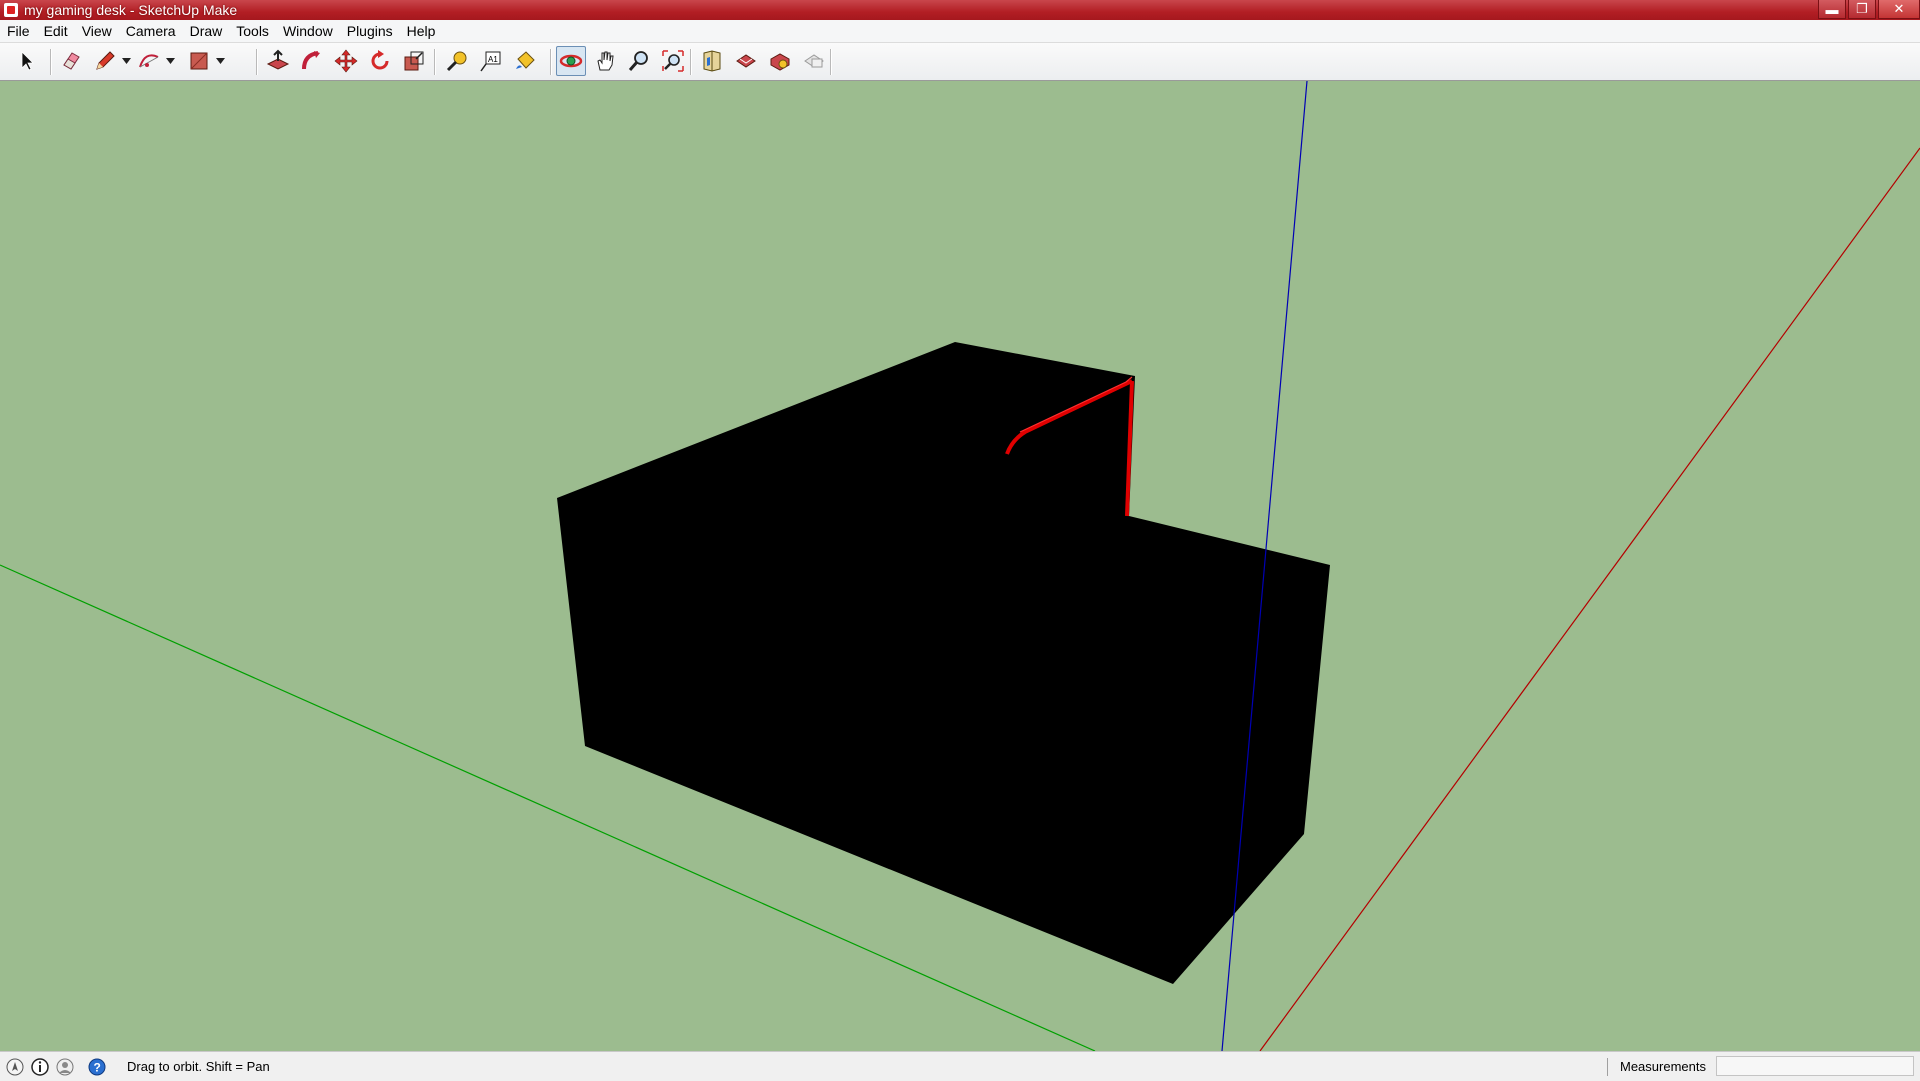 The width and height of the screenshot is (1920, 1081). I want to click on toolbar-group-draw, so click(140, 61).